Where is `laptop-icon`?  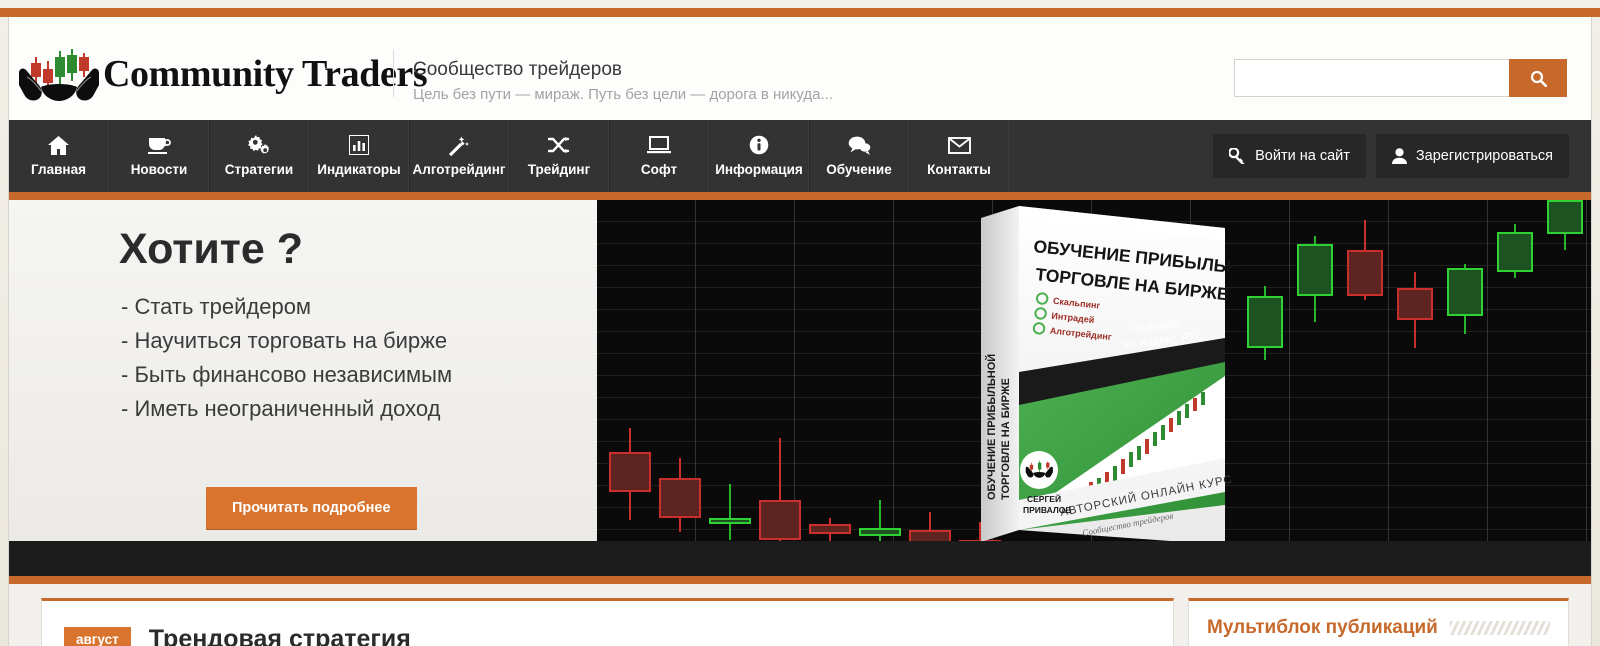
laptop-icon is located at coordinates (659, 145).